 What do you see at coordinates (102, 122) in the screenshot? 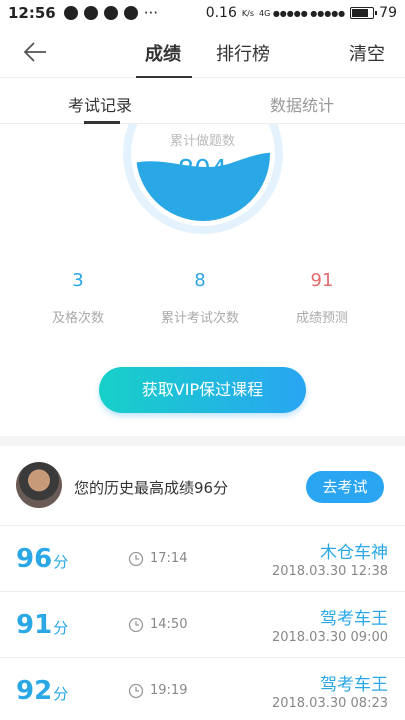
I see `active-subtab-indicator` at bounding box center [102, 122].